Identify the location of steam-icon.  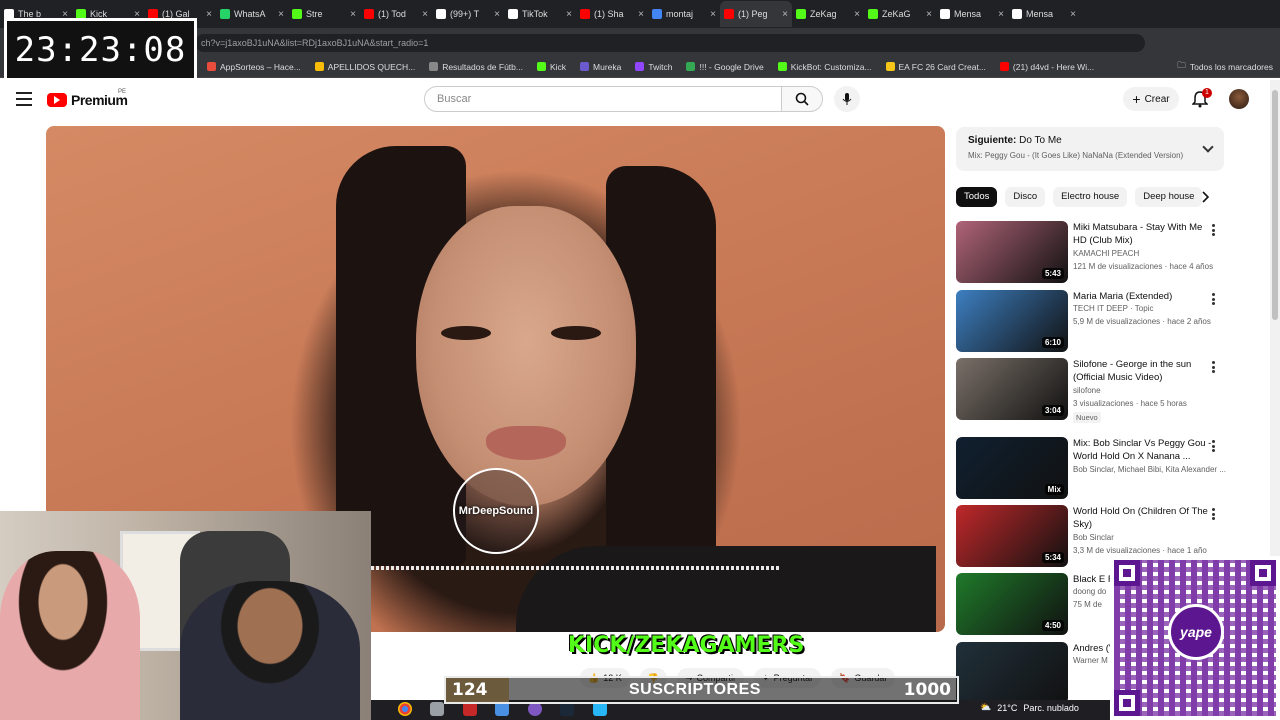
(567, 709).